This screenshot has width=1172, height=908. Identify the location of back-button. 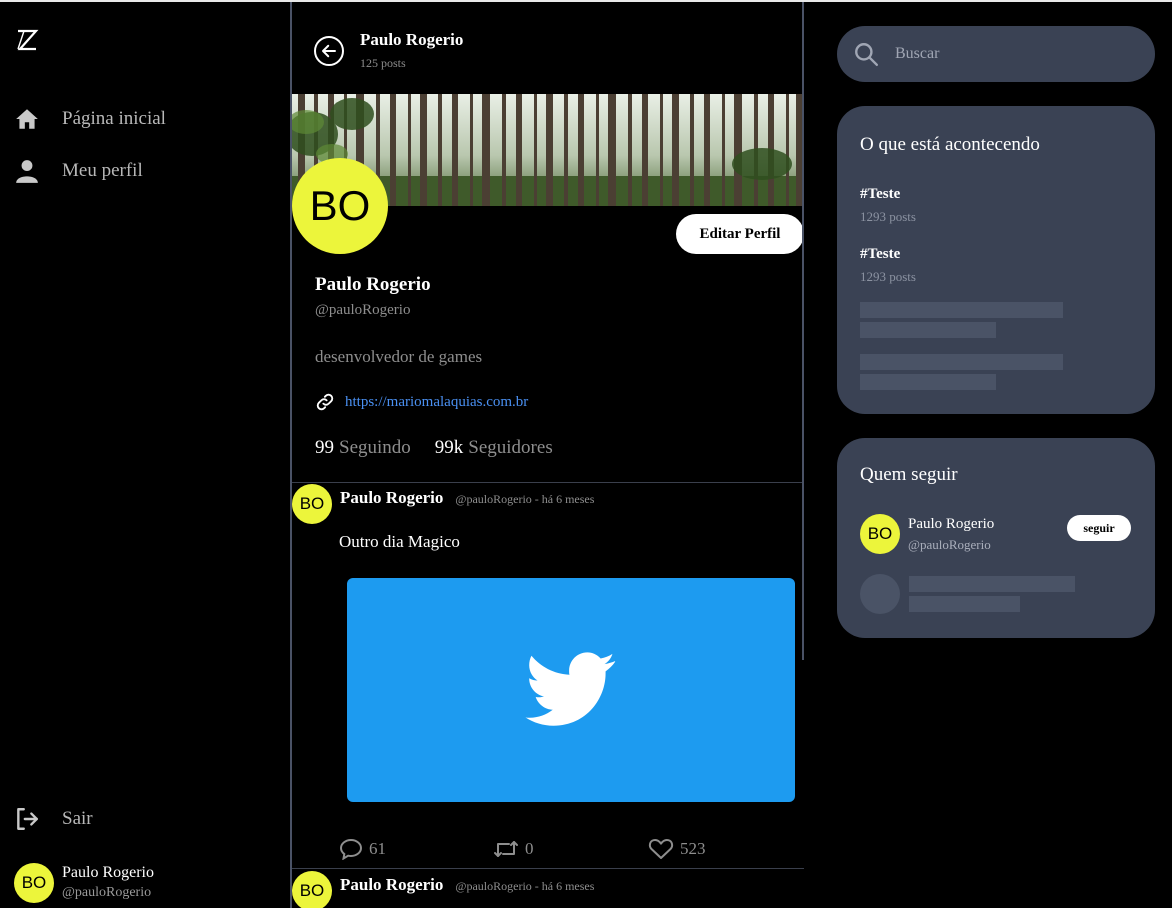
(329, 50).